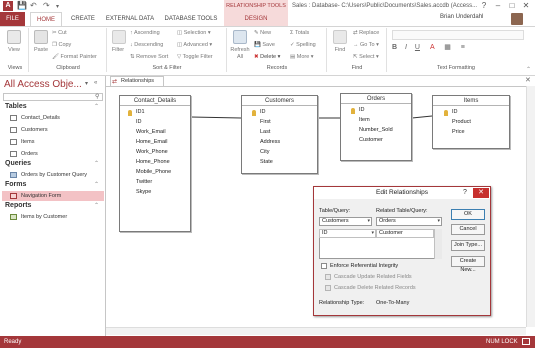 The height and width of the screenshot is (348, 535). What do you see at coordinates (13, 342) in the screenshot?
I see `status-ready: Ready` at bounding box center [13, 342].